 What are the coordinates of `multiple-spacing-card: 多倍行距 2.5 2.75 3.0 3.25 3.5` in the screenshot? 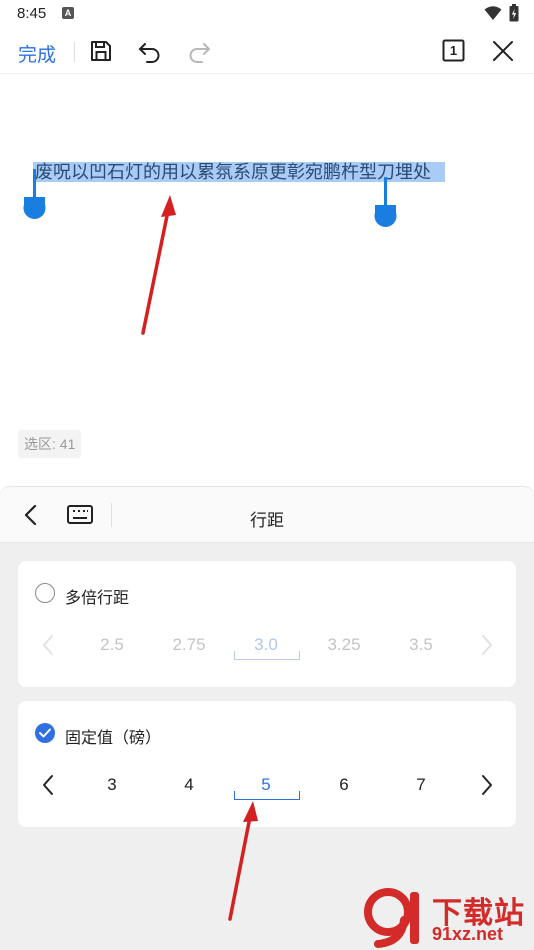 It's located at (267, 624).